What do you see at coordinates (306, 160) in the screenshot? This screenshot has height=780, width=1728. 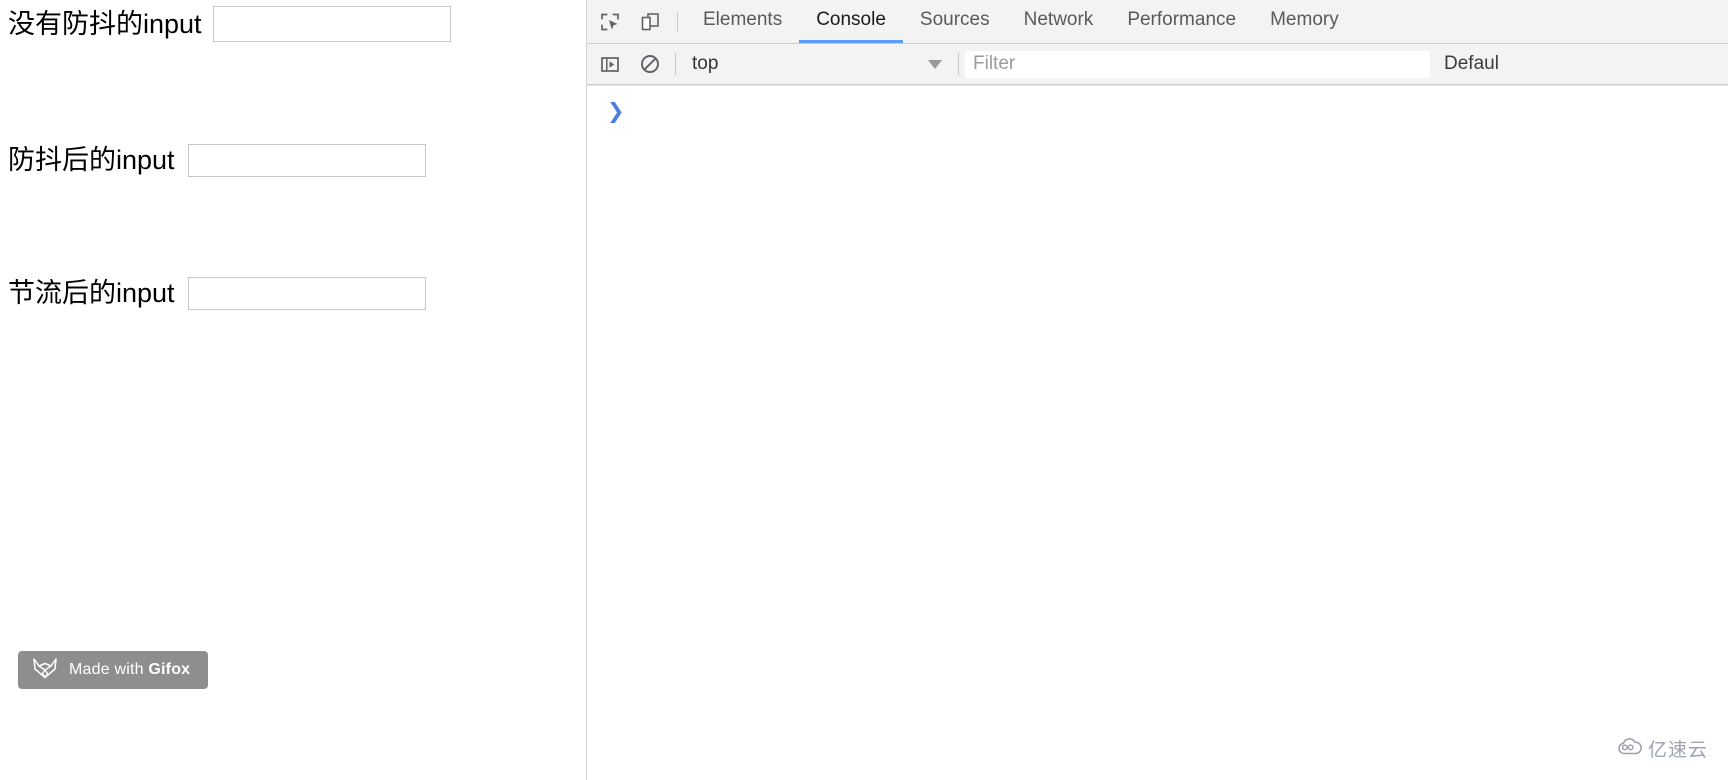 I see `debounced-input` at bounding box center [306, 160].